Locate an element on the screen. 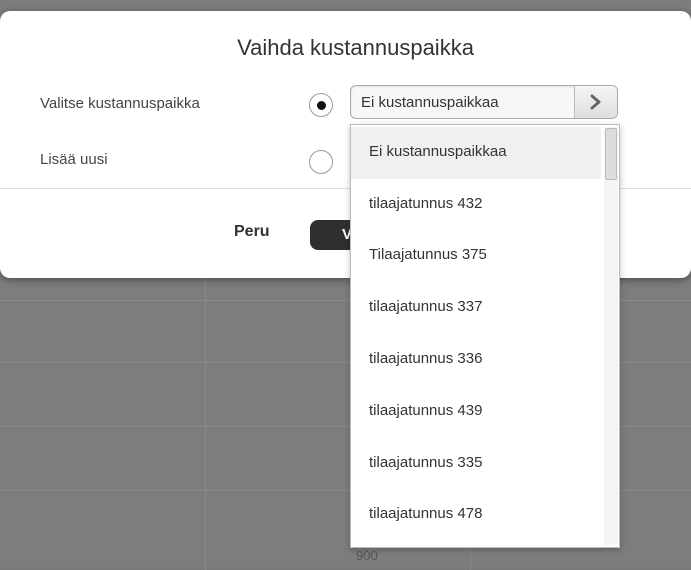 This screenshot has width=691, height=570. bg-divider is located at coordinates (205, 420).